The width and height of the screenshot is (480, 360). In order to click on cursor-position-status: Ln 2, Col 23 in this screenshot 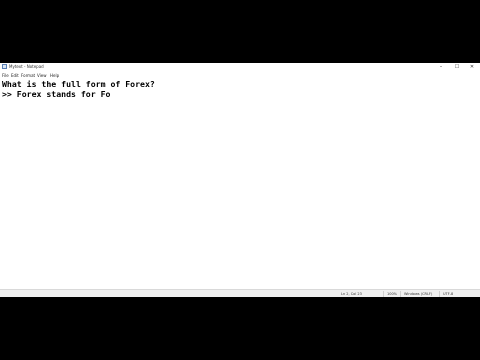, I will do `click(351, 294)`.